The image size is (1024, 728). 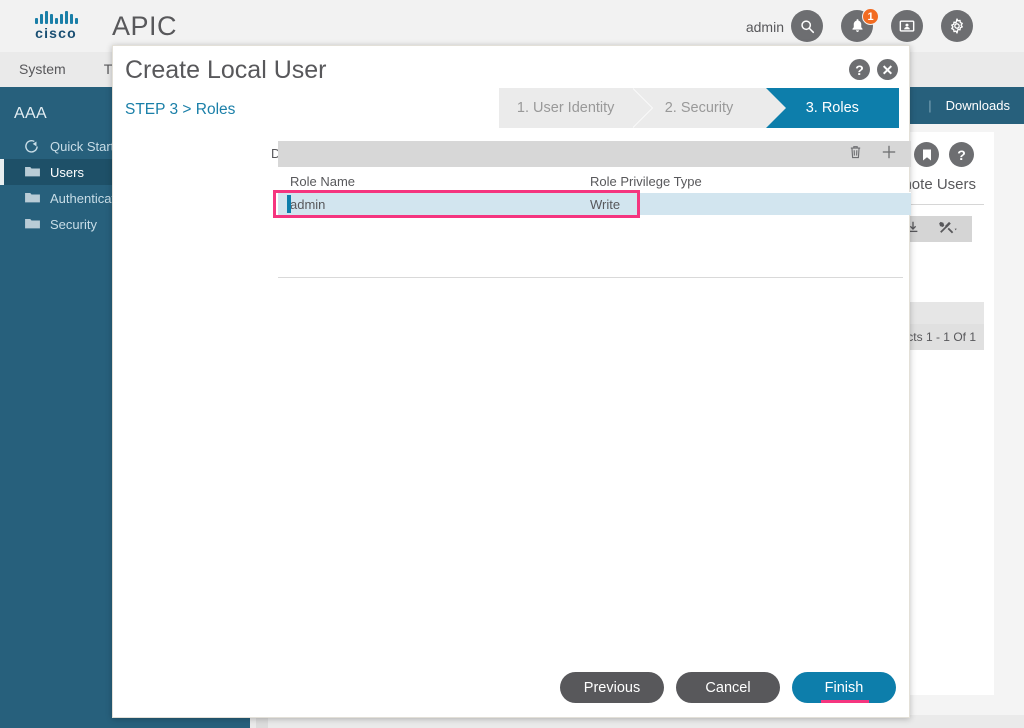 I want to click on notification-badge: 1, so click(x=870, y=16).